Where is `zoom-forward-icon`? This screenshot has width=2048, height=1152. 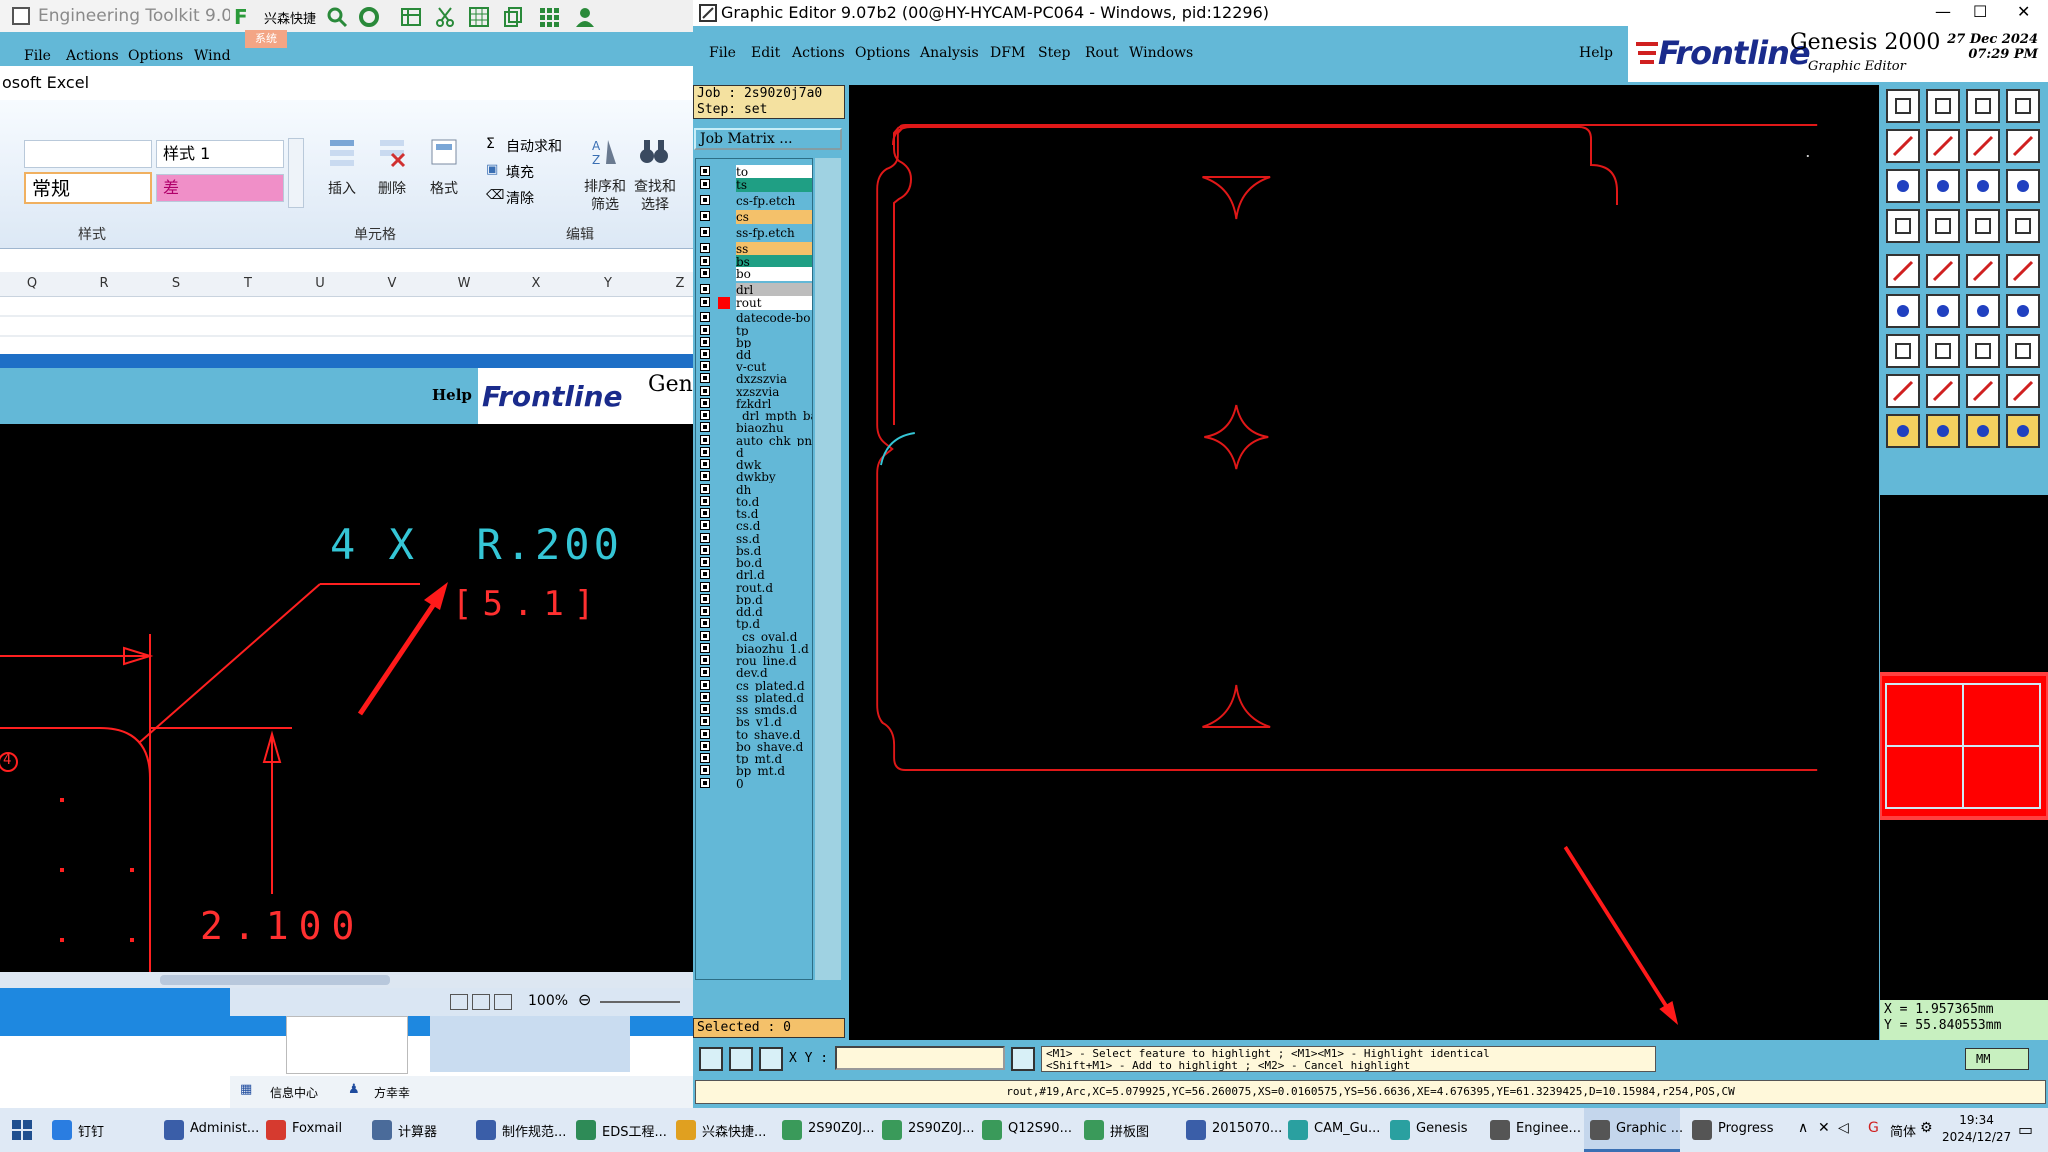 zoom-forward-icon is located at coordinates (1943, 146).